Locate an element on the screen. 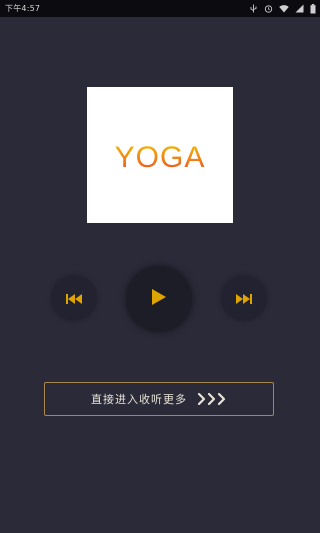 Image resolution: width=320 pixels, height=533 pixels. logo-text: YOGA is located at coordinates (160, 157).